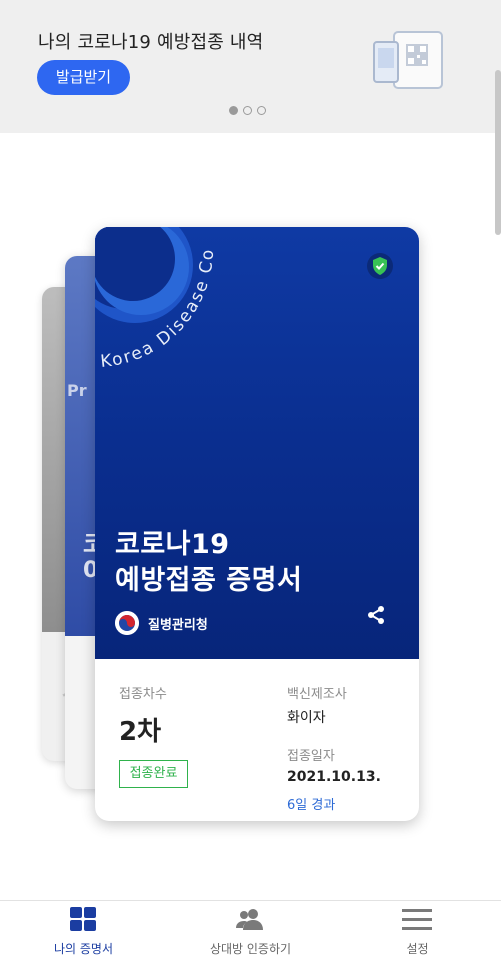 The width and height of the screenshot is (501, 960). What do you see at coordinates (77, 390) in the screenshot?
I see `back-card-arc-text: Pr` at bounding box center [77, 390].